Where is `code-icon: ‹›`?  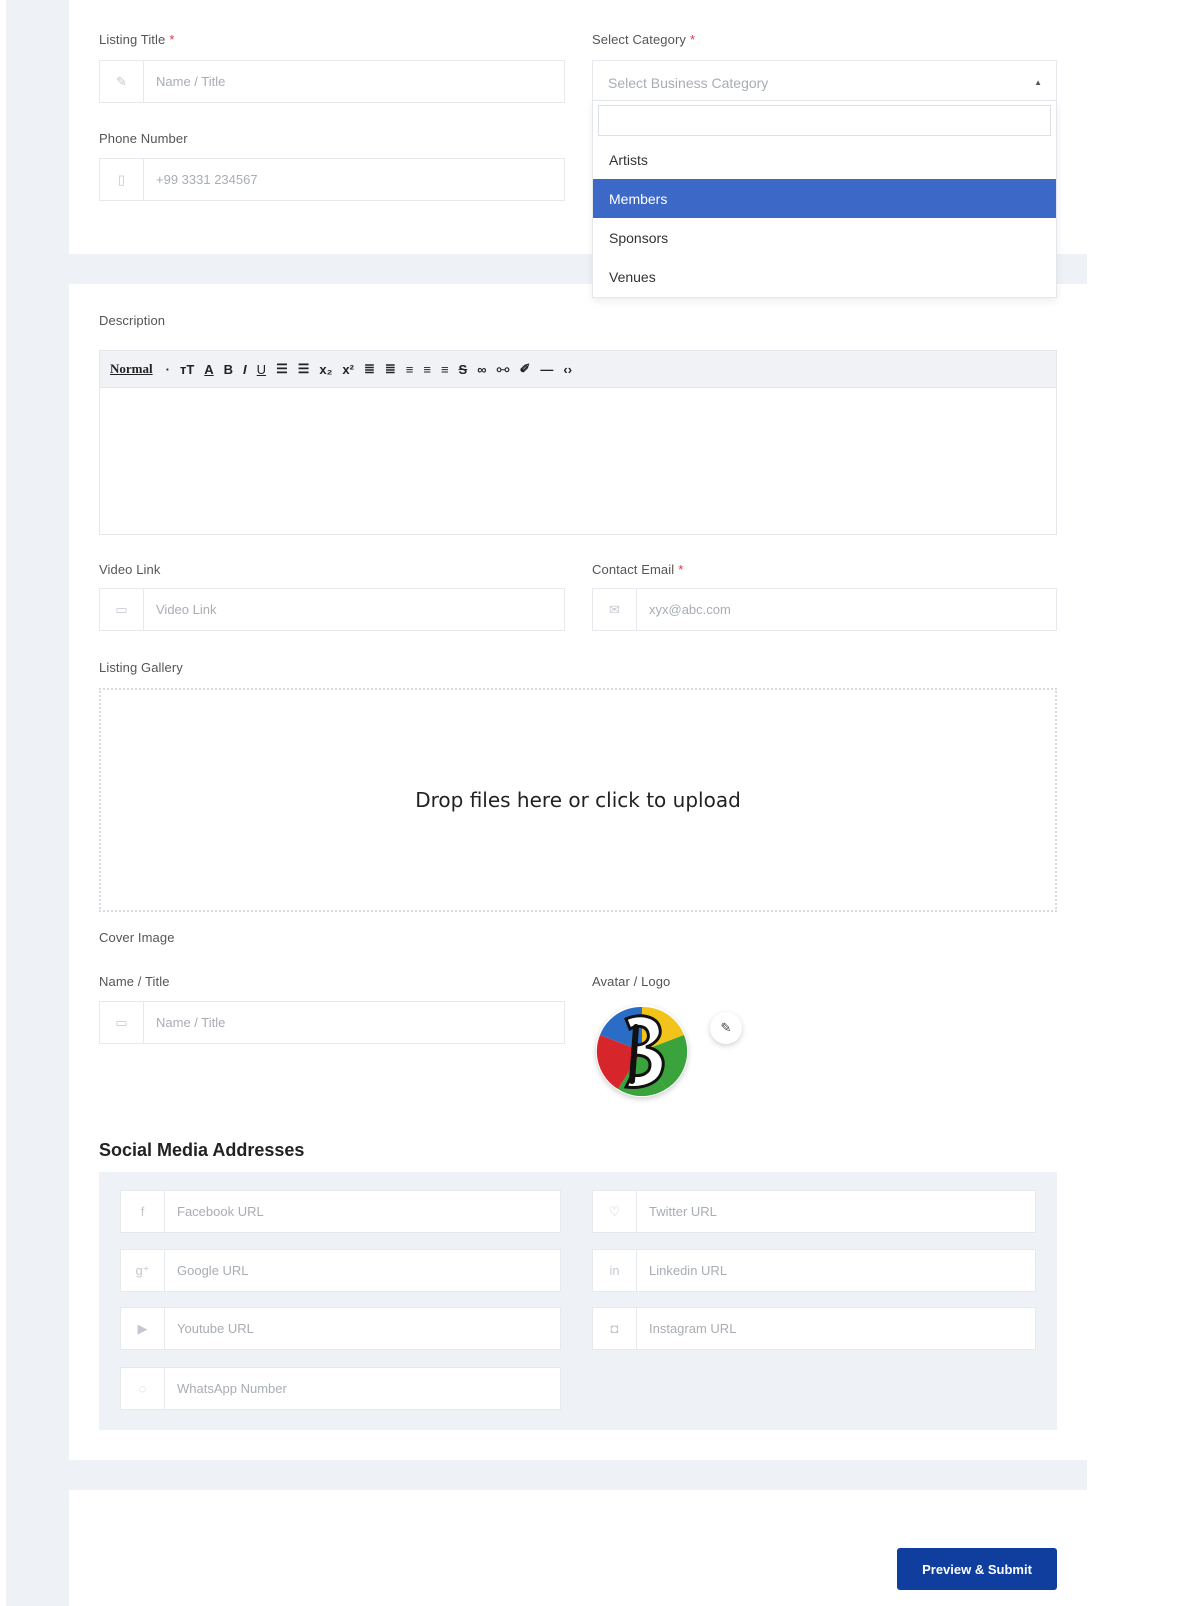
code-icon: ‹› is located at coordinates (567, 369).